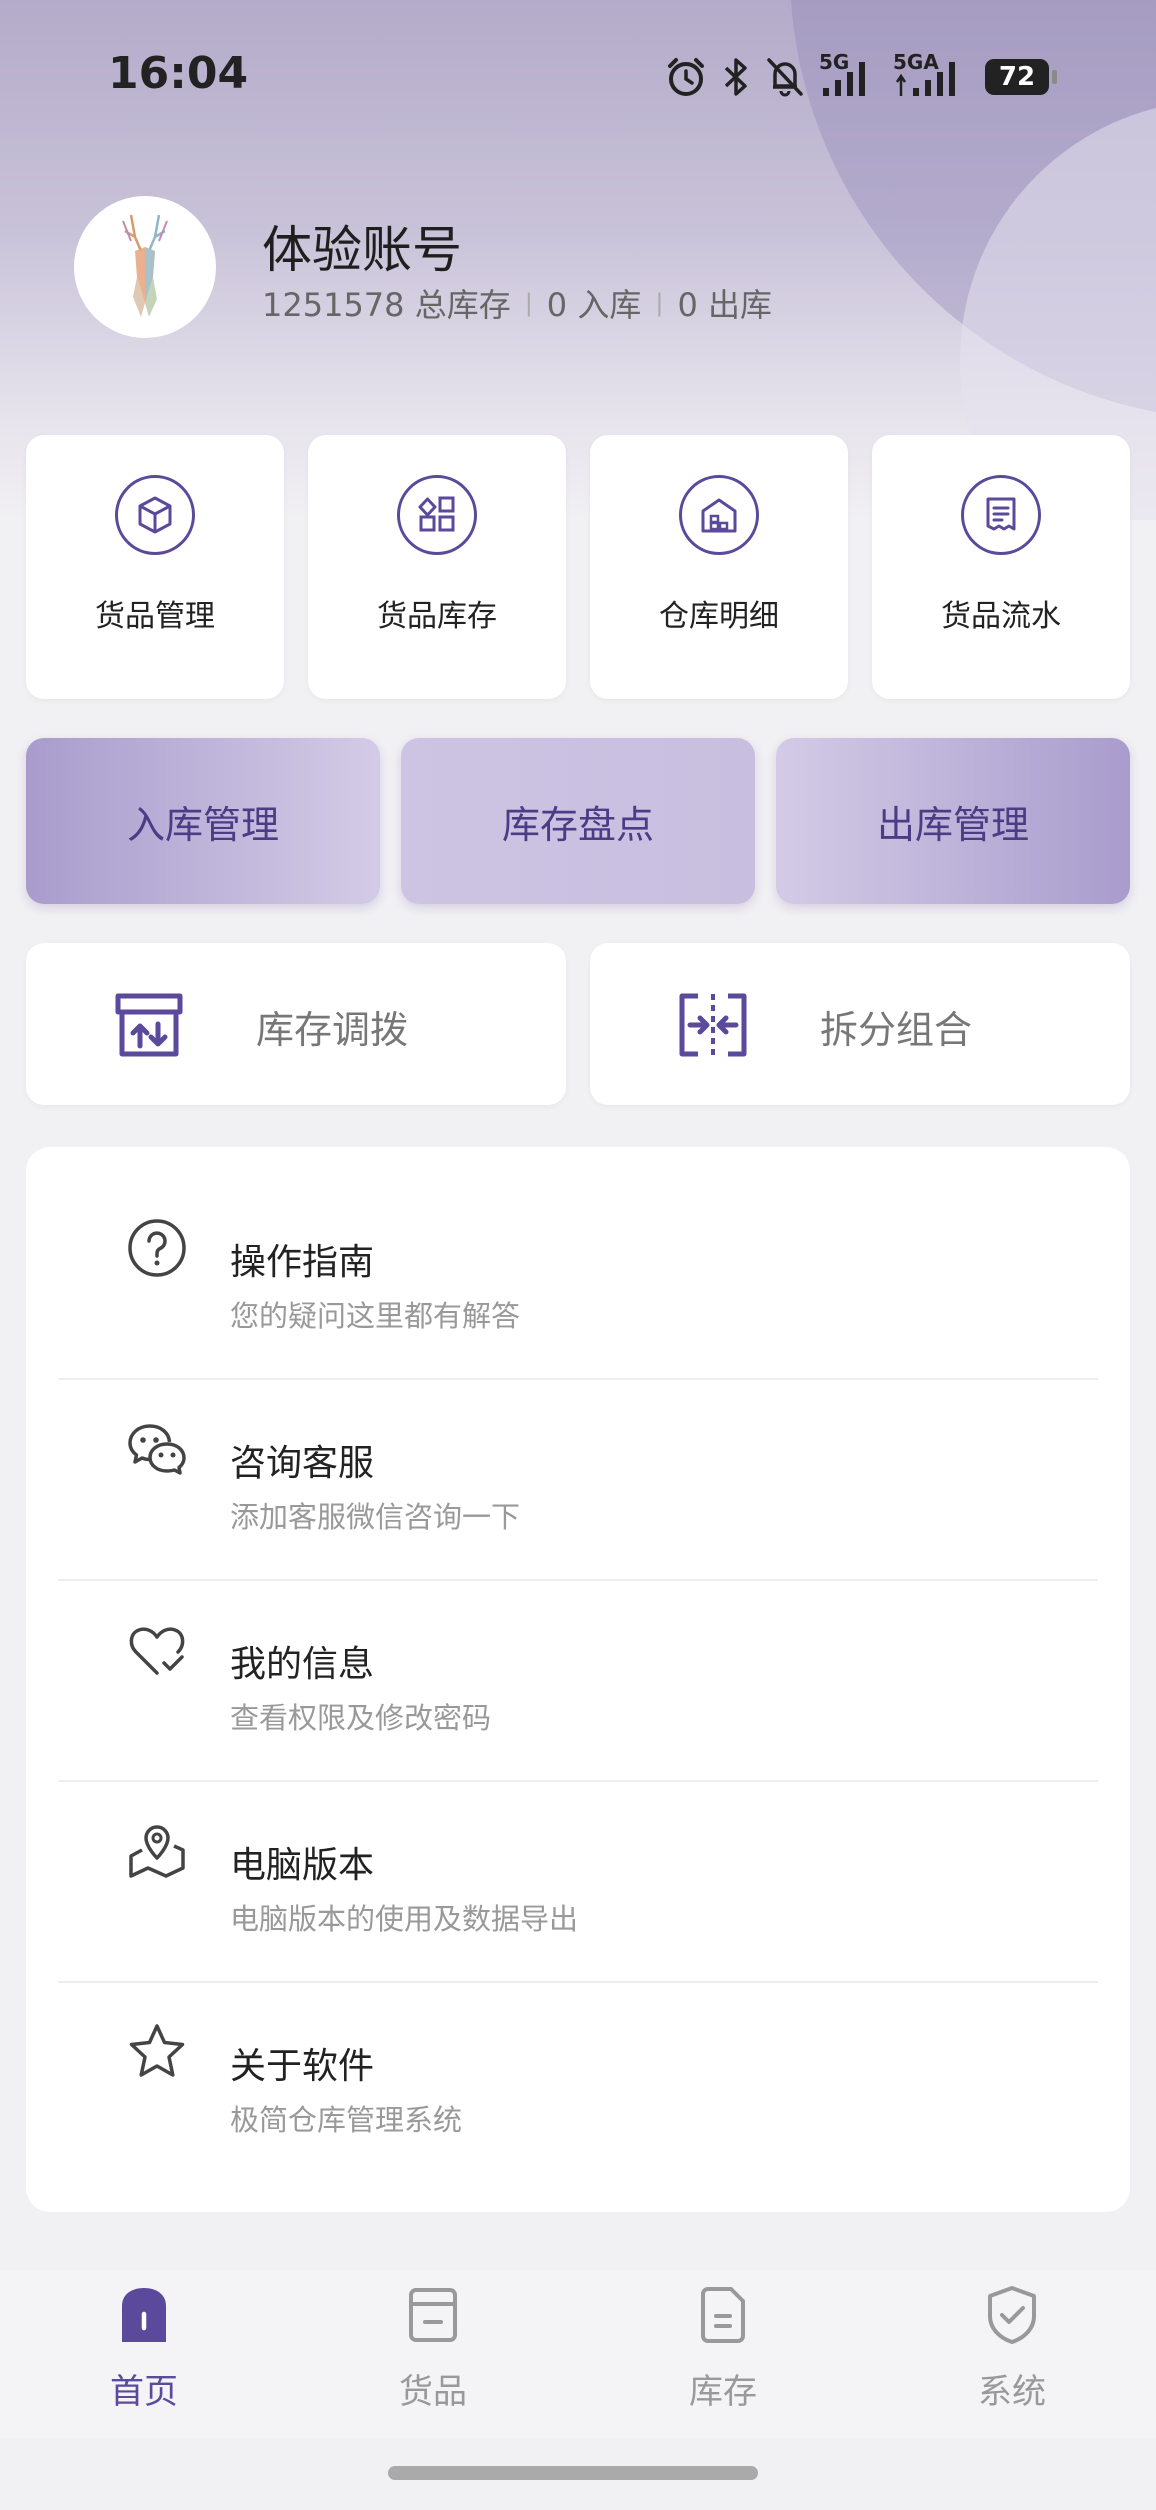  What do you see at coordinates (735, 77) in the screenshot?
I see `bluetooth-icon` at bounding box center [735, 77].